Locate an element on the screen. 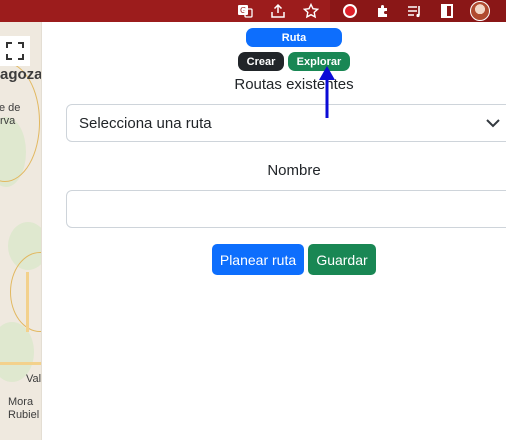 This screenshot has width=506, height=440. map-panel: agoza e de rva Val Mora Rubiel is located at coordinates (21, 231).